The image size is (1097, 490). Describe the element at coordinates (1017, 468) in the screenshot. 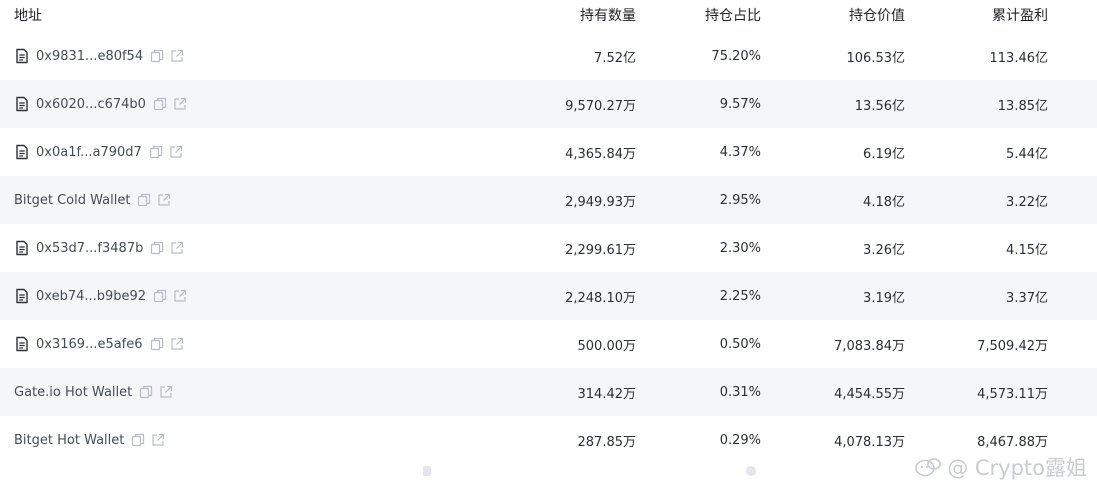

I see `watermark-text: @ Crypto露姐` at that location.